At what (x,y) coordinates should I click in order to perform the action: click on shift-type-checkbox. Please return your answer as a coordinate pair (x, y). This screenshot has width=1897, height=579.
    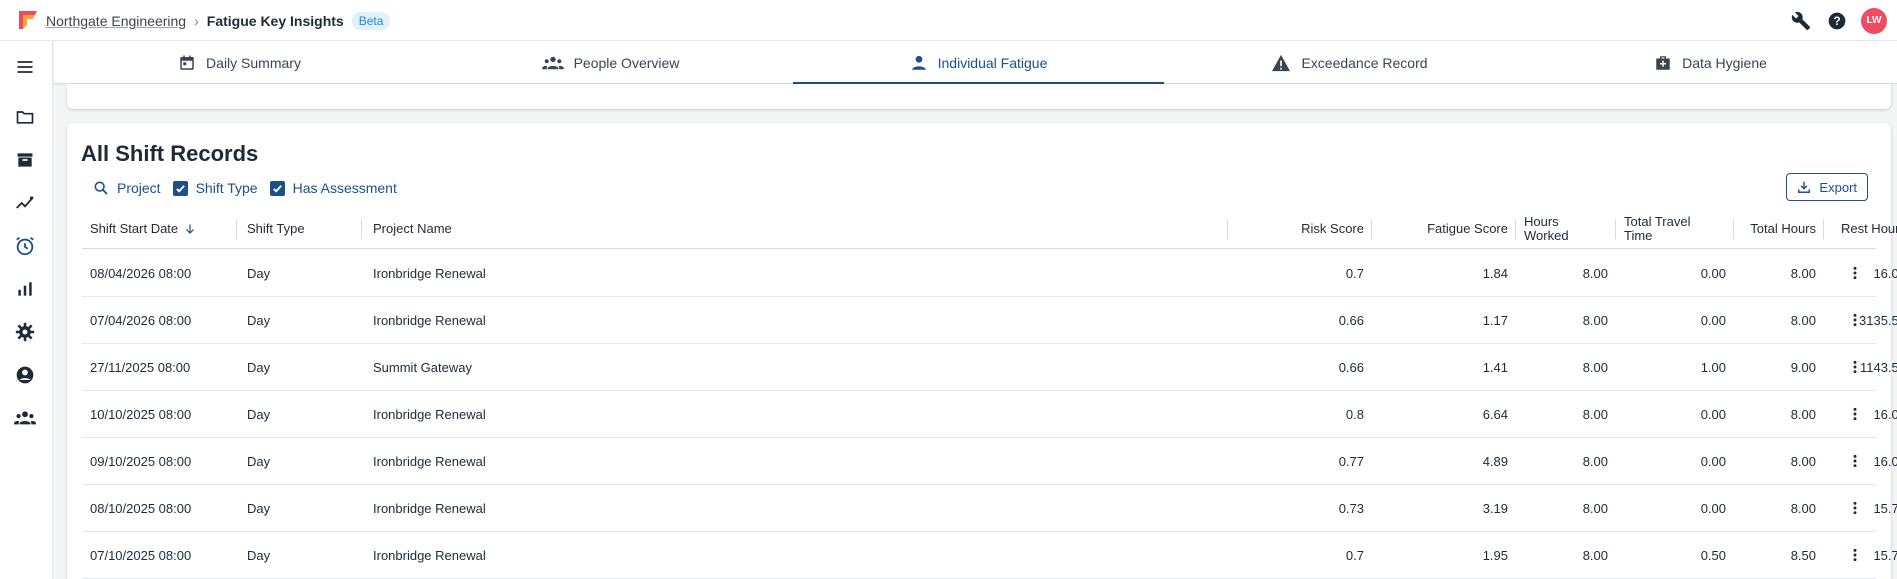
    Looking at the image, I should click on (180, 188).